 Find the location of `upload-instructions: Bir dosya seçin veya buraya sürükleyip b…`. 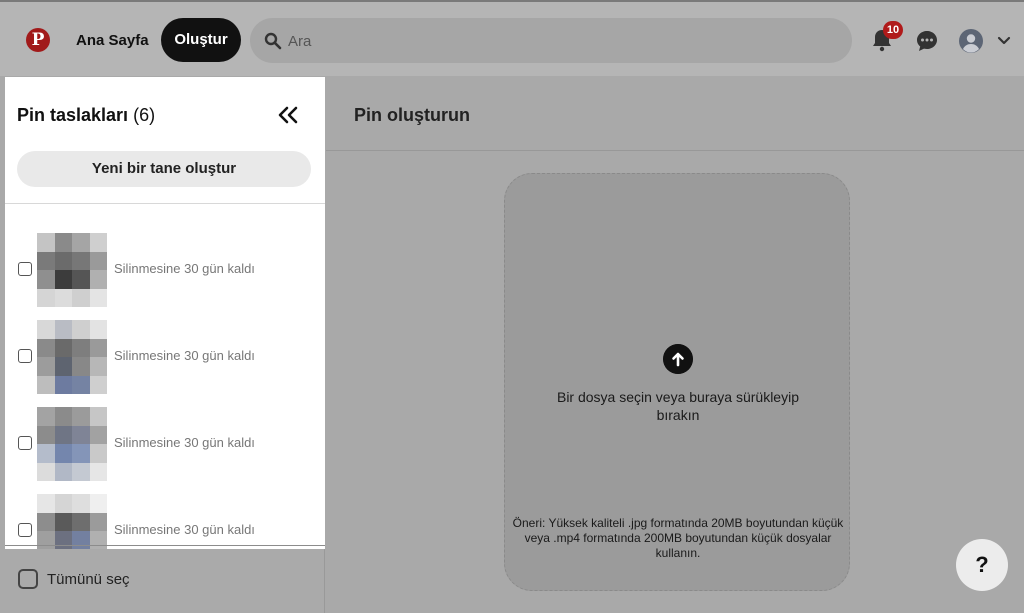

upload-instructions: Bir dosya seçin veya buraya sürükleyip b… is located at coordinates (677, 406).